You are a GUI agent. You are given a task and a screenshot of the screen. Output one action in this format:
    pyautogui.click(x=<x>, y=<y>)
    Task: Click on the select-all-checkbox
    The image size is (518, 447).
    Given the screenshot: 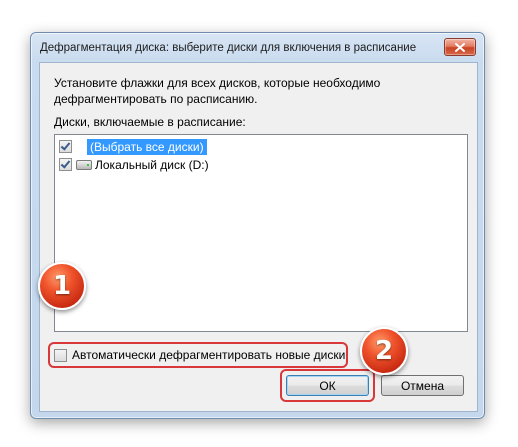 What is the action you would take?
    pyautogui.click(x=65, y=146)
    